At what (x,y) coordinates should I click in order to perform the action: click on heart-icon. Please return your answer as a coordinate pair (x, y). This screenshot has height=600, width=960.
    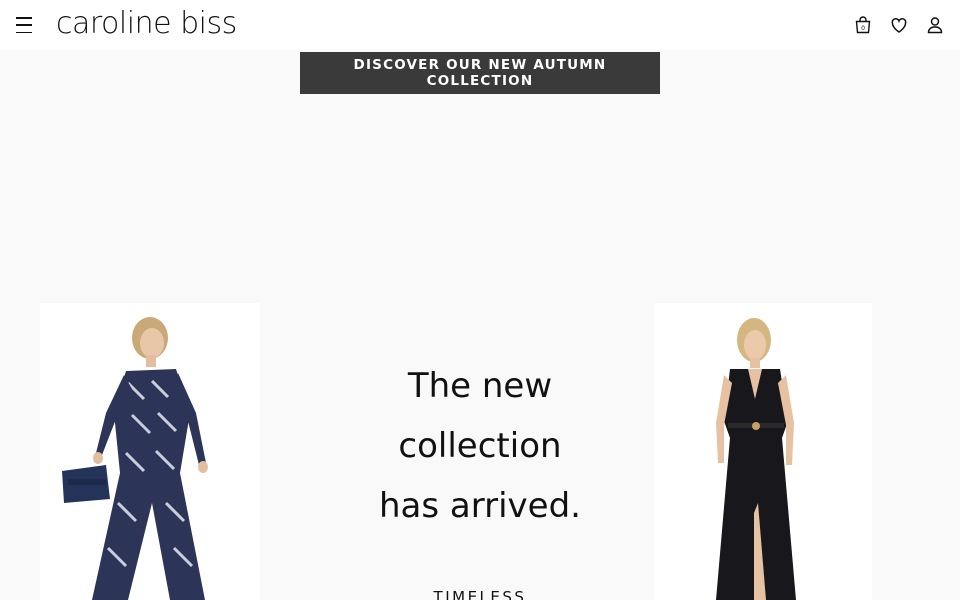
    Looking at the image, I should click on (899, 25).